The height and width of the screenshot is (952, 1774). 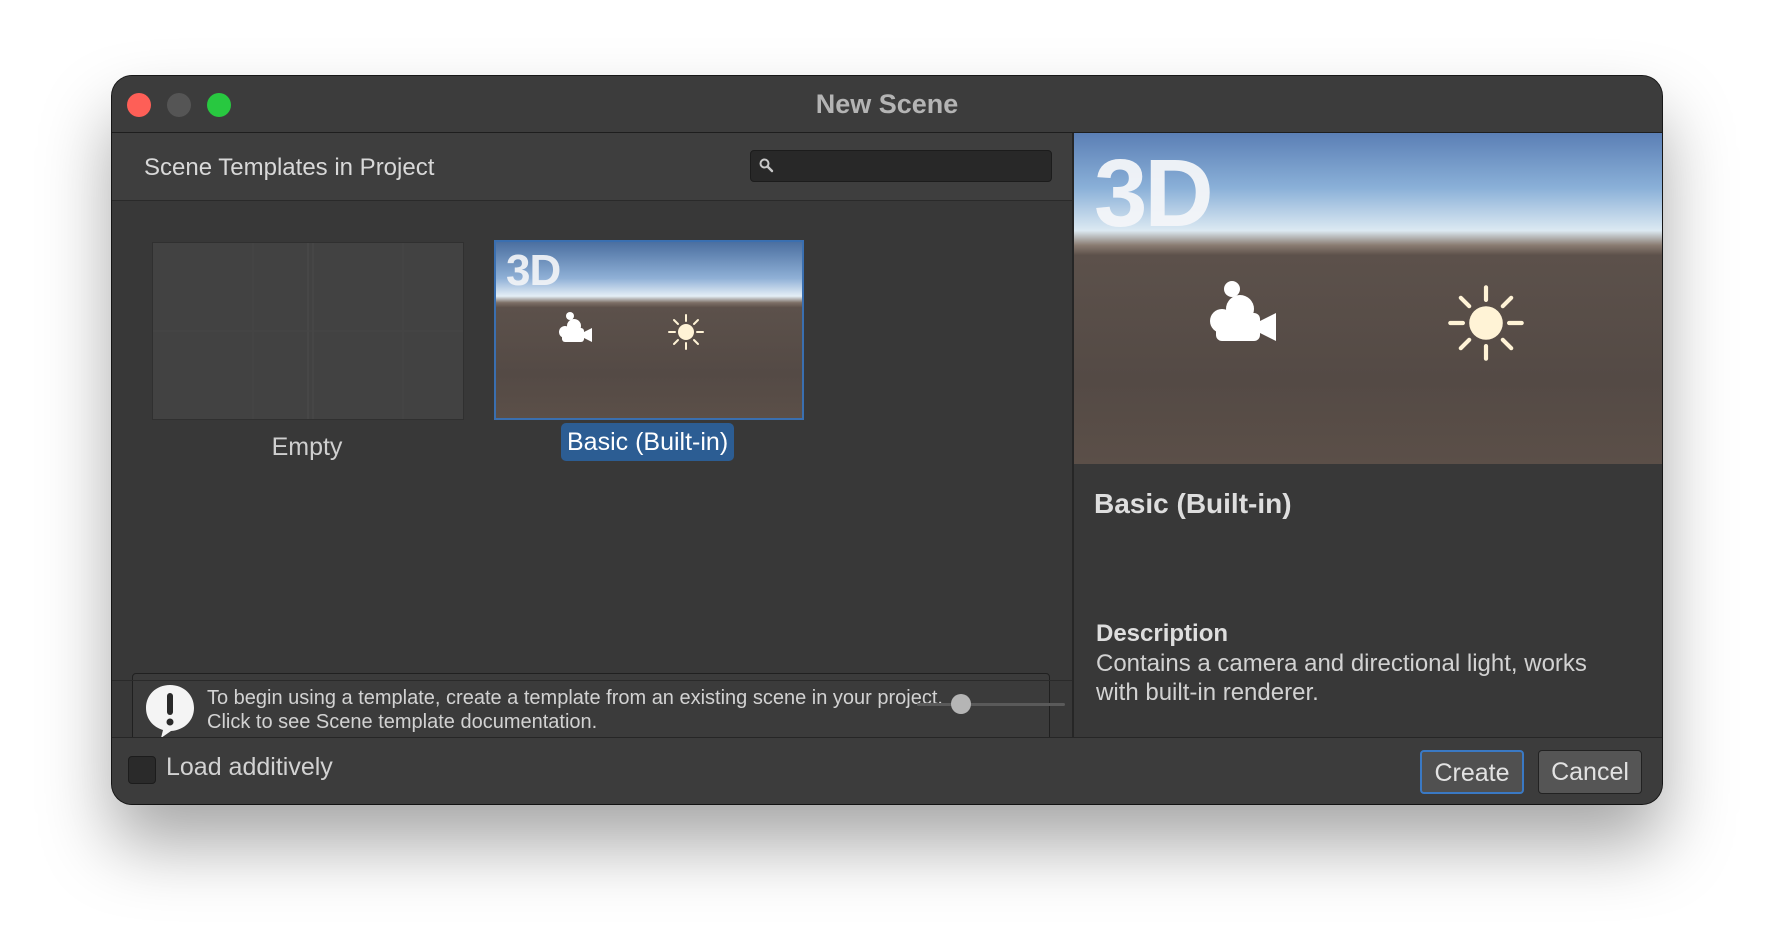 I want to click on preview-camera-icon, so click(x=1243, y=311).